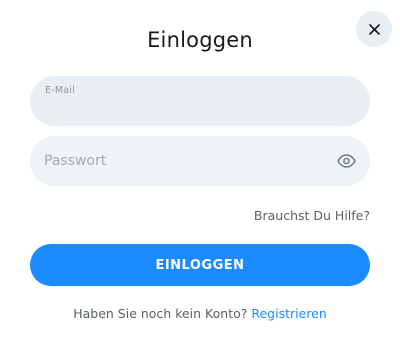 Image resolution: width=400 pixels, height=346 pixels. What do you see at coordinates (200, 40) in the screenshot?
I see `dialog-title: Einloggen` at bounding box center [200, 40].